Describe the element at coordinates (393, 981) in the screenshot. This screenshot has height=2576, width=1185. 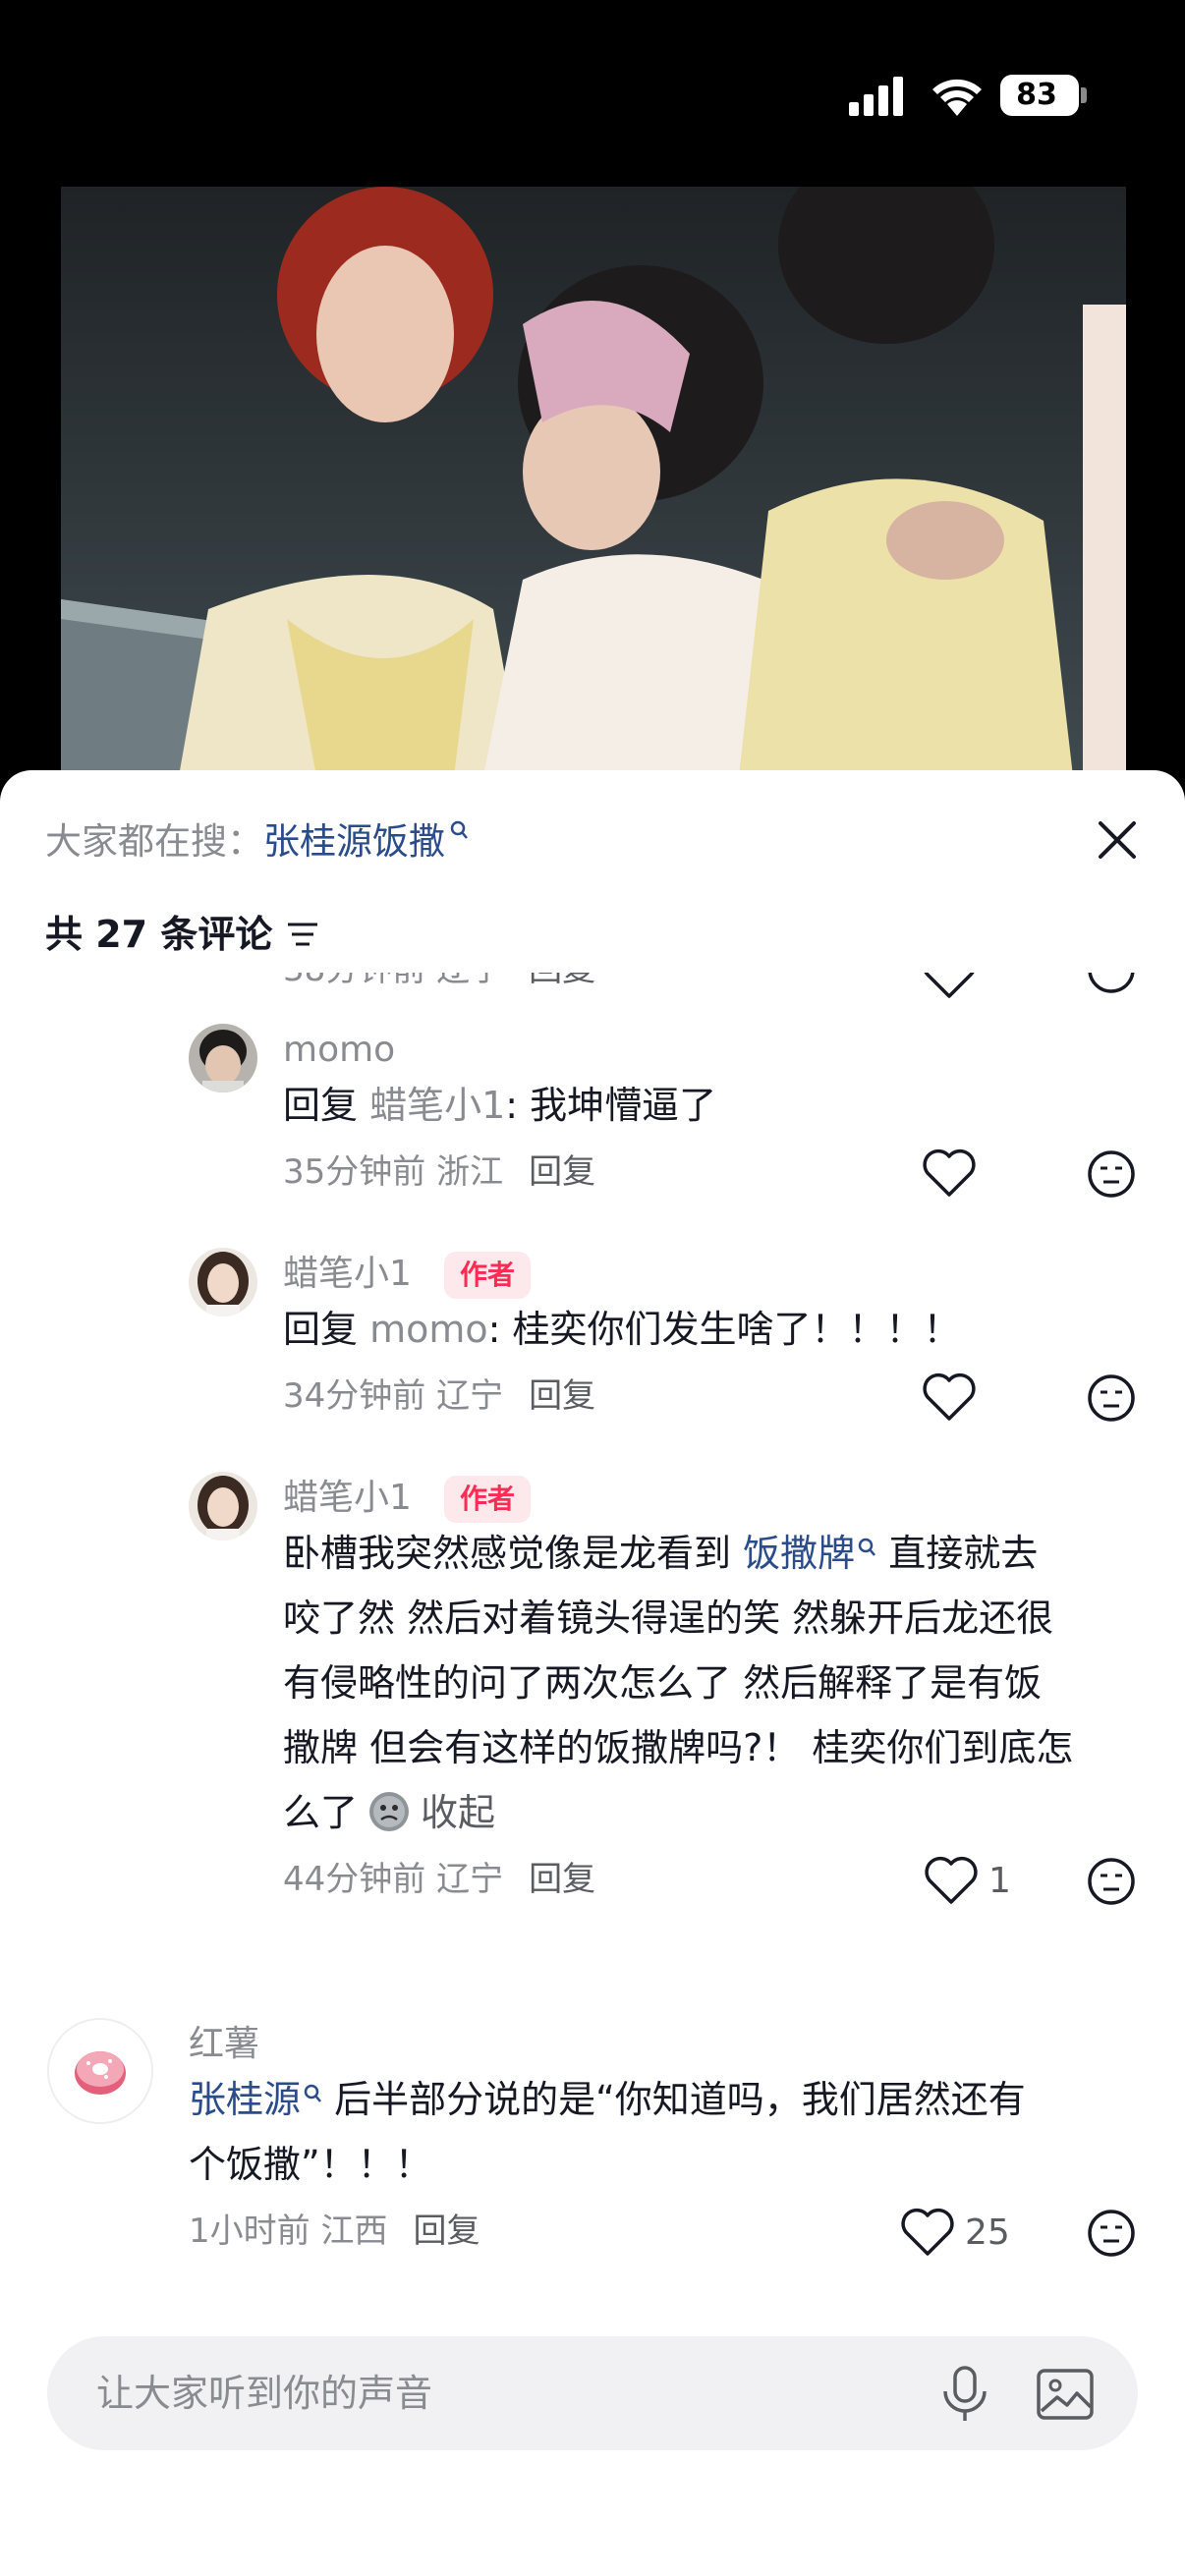
I see `partial-comment-time: 38分钟前 辽宁` at that location.